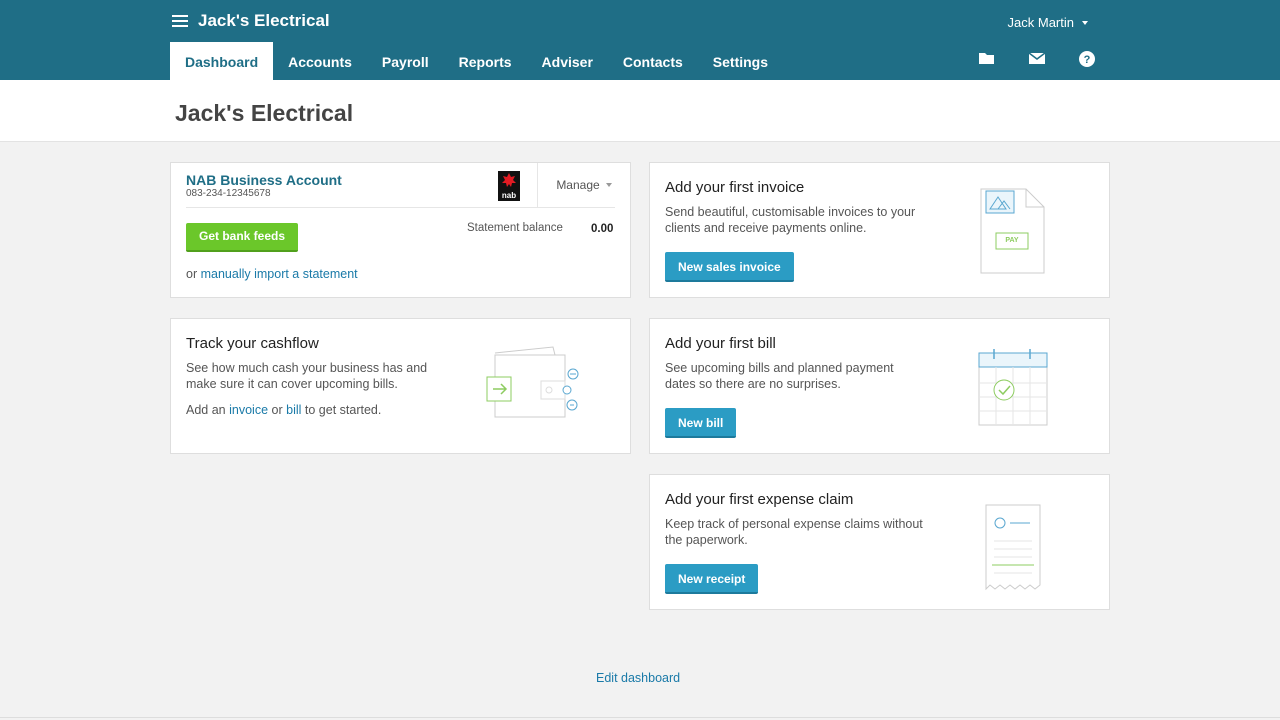 This screenshot has height=720, width=1280. What do you see at coordinates (602, 229) in the screenshot?
I see `statement-balance-value: 0.00` at bounding box center [602, 229].